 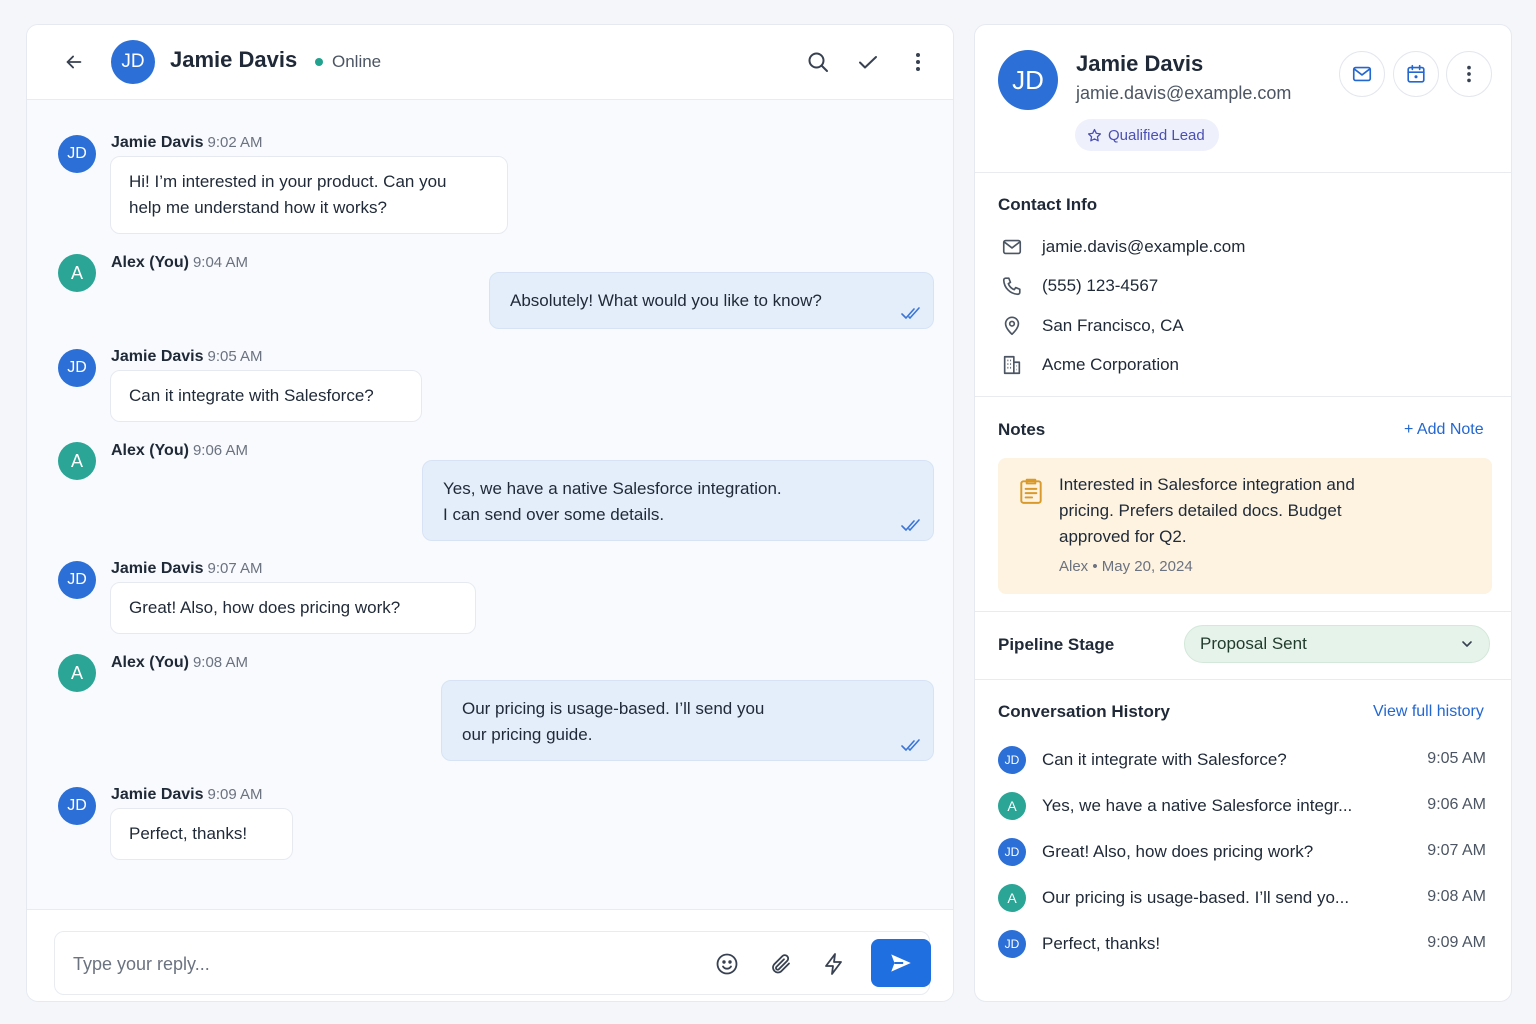 I want to click on contact-company-row: Acme Corporation, so click(x=1088, y=365).